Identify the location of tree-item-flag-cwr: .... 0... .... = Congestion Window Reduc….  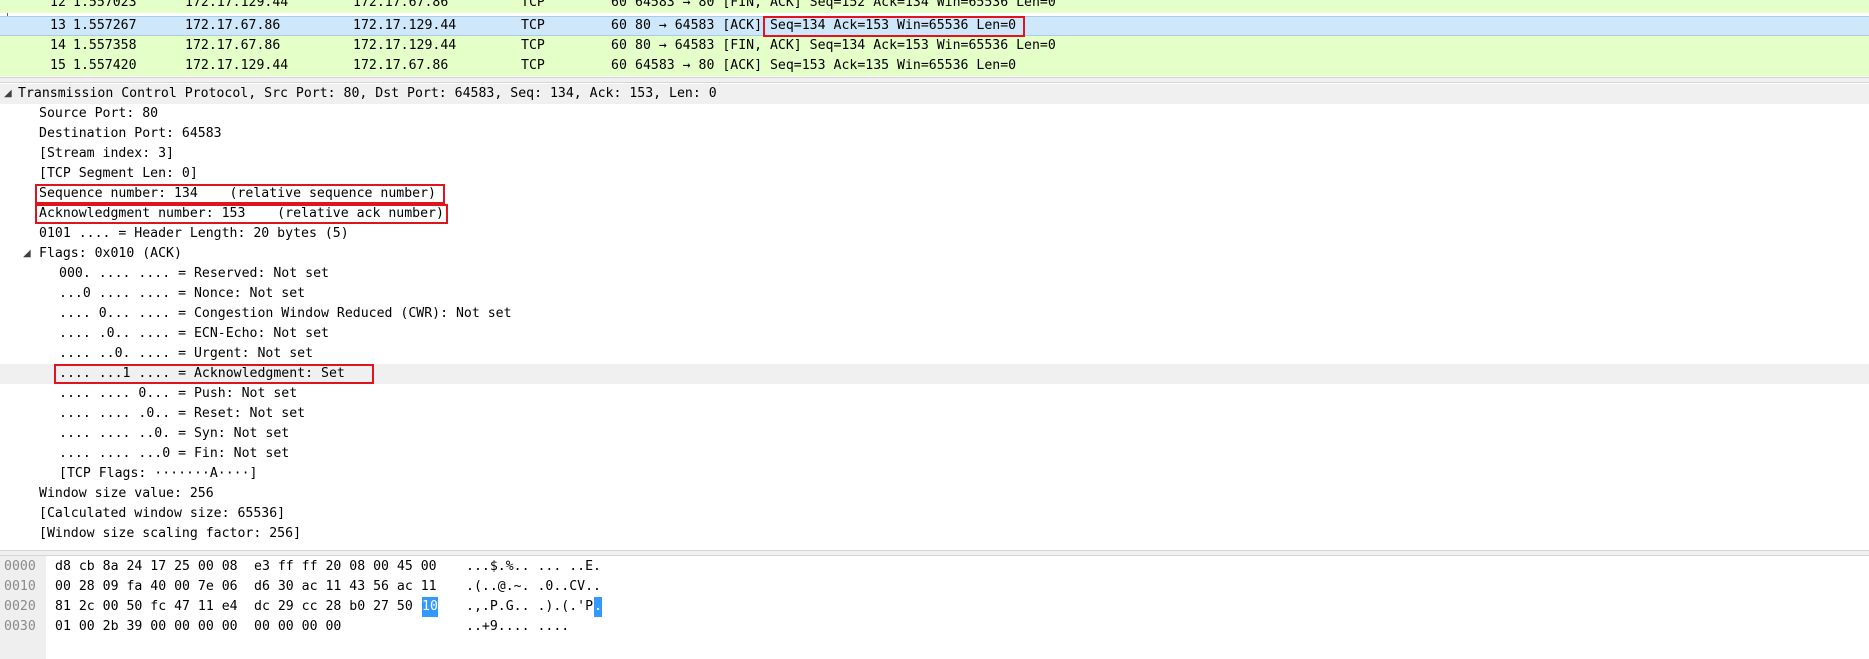
(934, 314).